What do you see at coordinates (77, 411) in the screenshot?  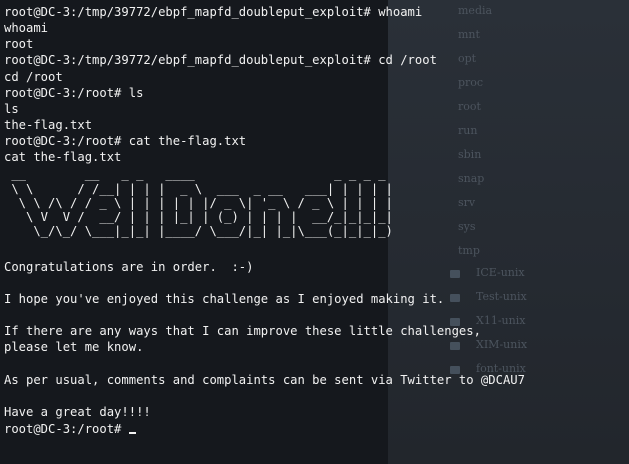 I see `terminal-line: Have a great day!!!!` at bounding box center [77, 411].